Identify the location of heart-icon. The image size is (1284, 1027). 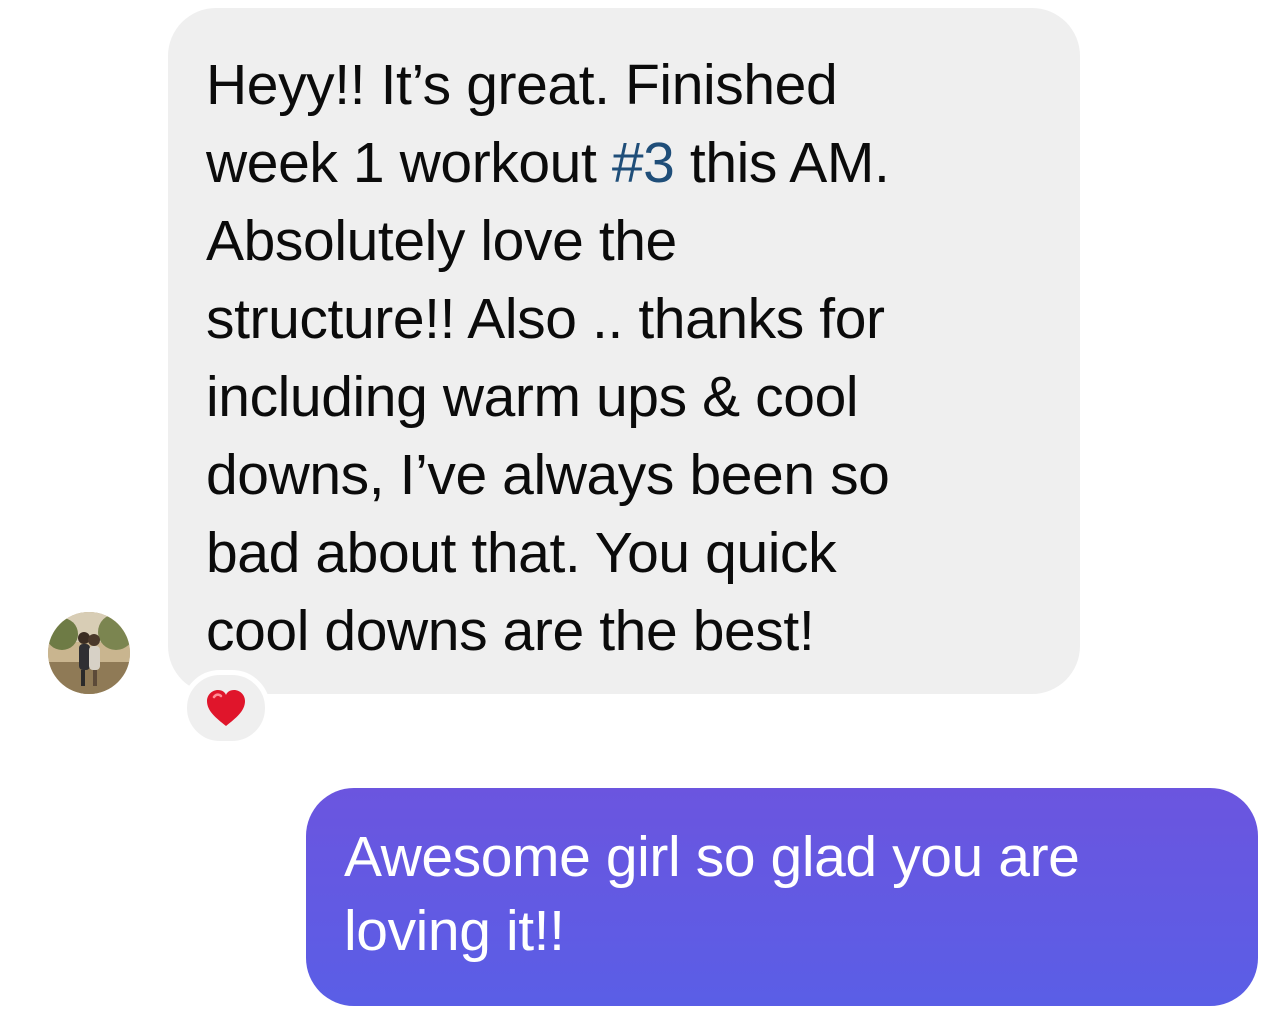
(226, 708).